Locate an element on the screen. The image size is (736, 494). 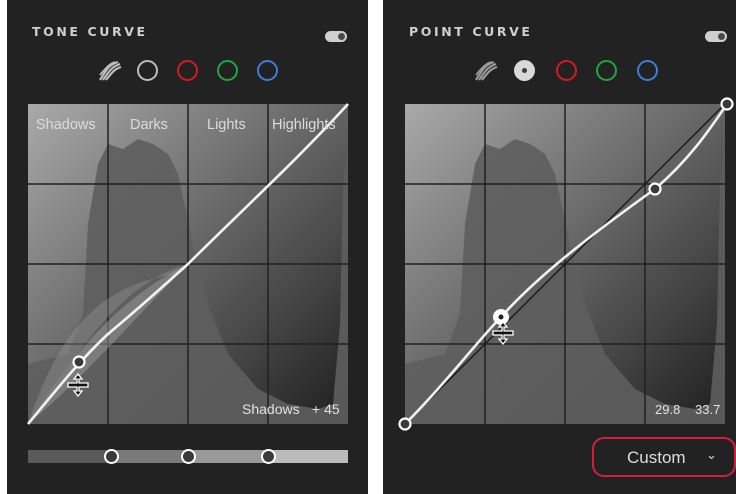
readout-input: 29.8 is located at coordinates (668, 409).